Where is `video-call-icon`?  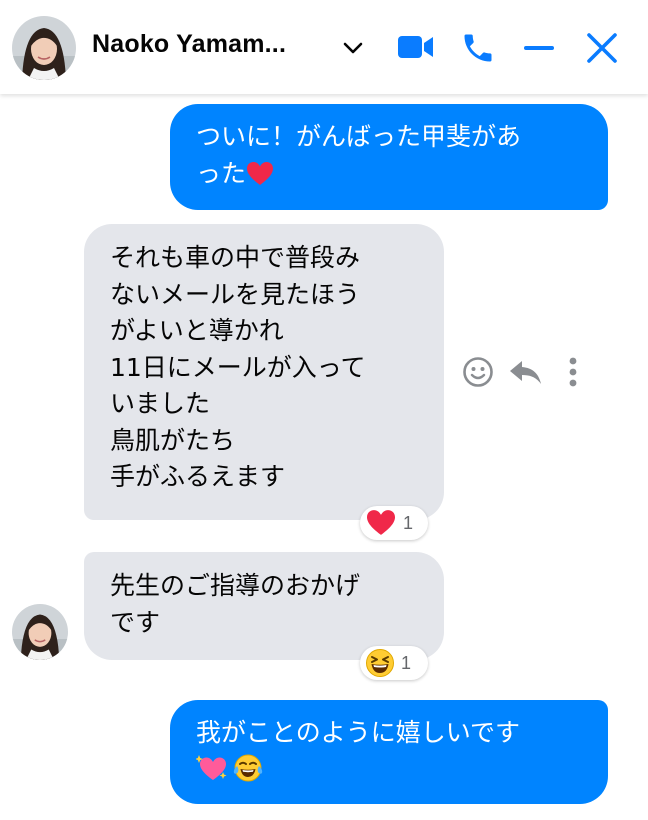
video-call-icon is located at coordinates (416, 47).